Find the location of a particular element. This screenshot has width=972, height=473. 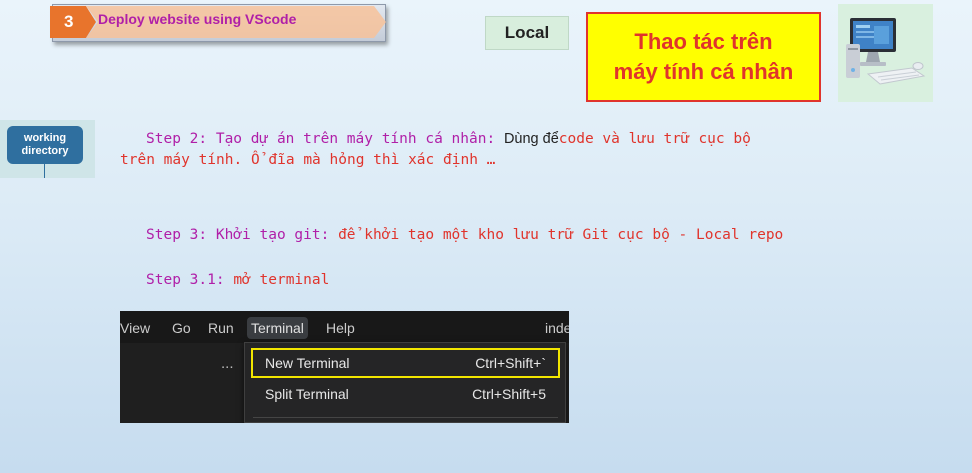

step-number: 3 is located at coordinates (69, 21).